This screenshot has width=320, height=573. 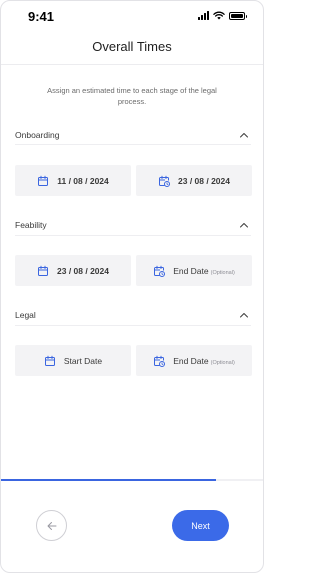 I want to click on start-date-field-legal: Start Date, so click(x=73, y=360).